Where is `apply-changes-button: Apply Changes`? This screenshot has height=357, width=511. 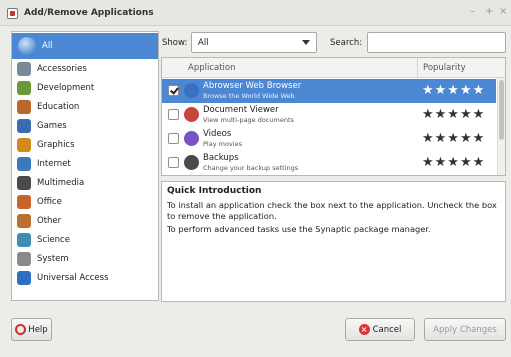 apply-changes-button: Apply Changes is located at coordinates (465, 329).